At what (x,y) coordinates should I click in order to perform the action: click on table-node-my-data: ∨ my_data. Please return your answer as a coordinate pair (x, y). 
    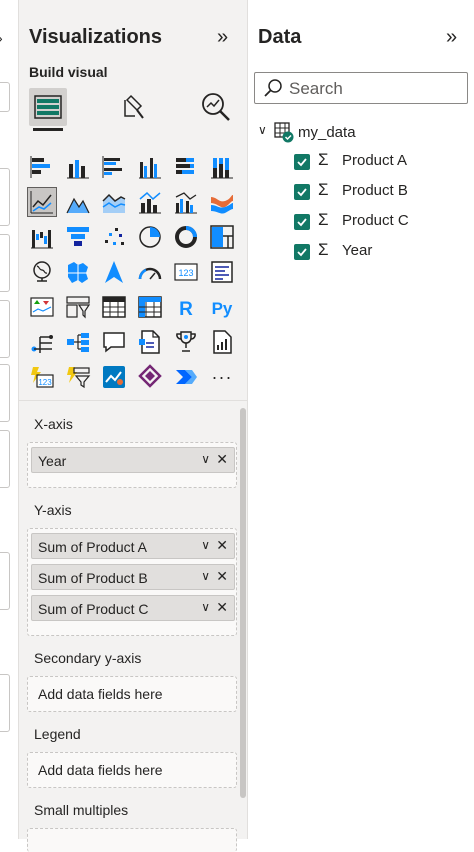
    Looking at the image, I should click on (361, 133).